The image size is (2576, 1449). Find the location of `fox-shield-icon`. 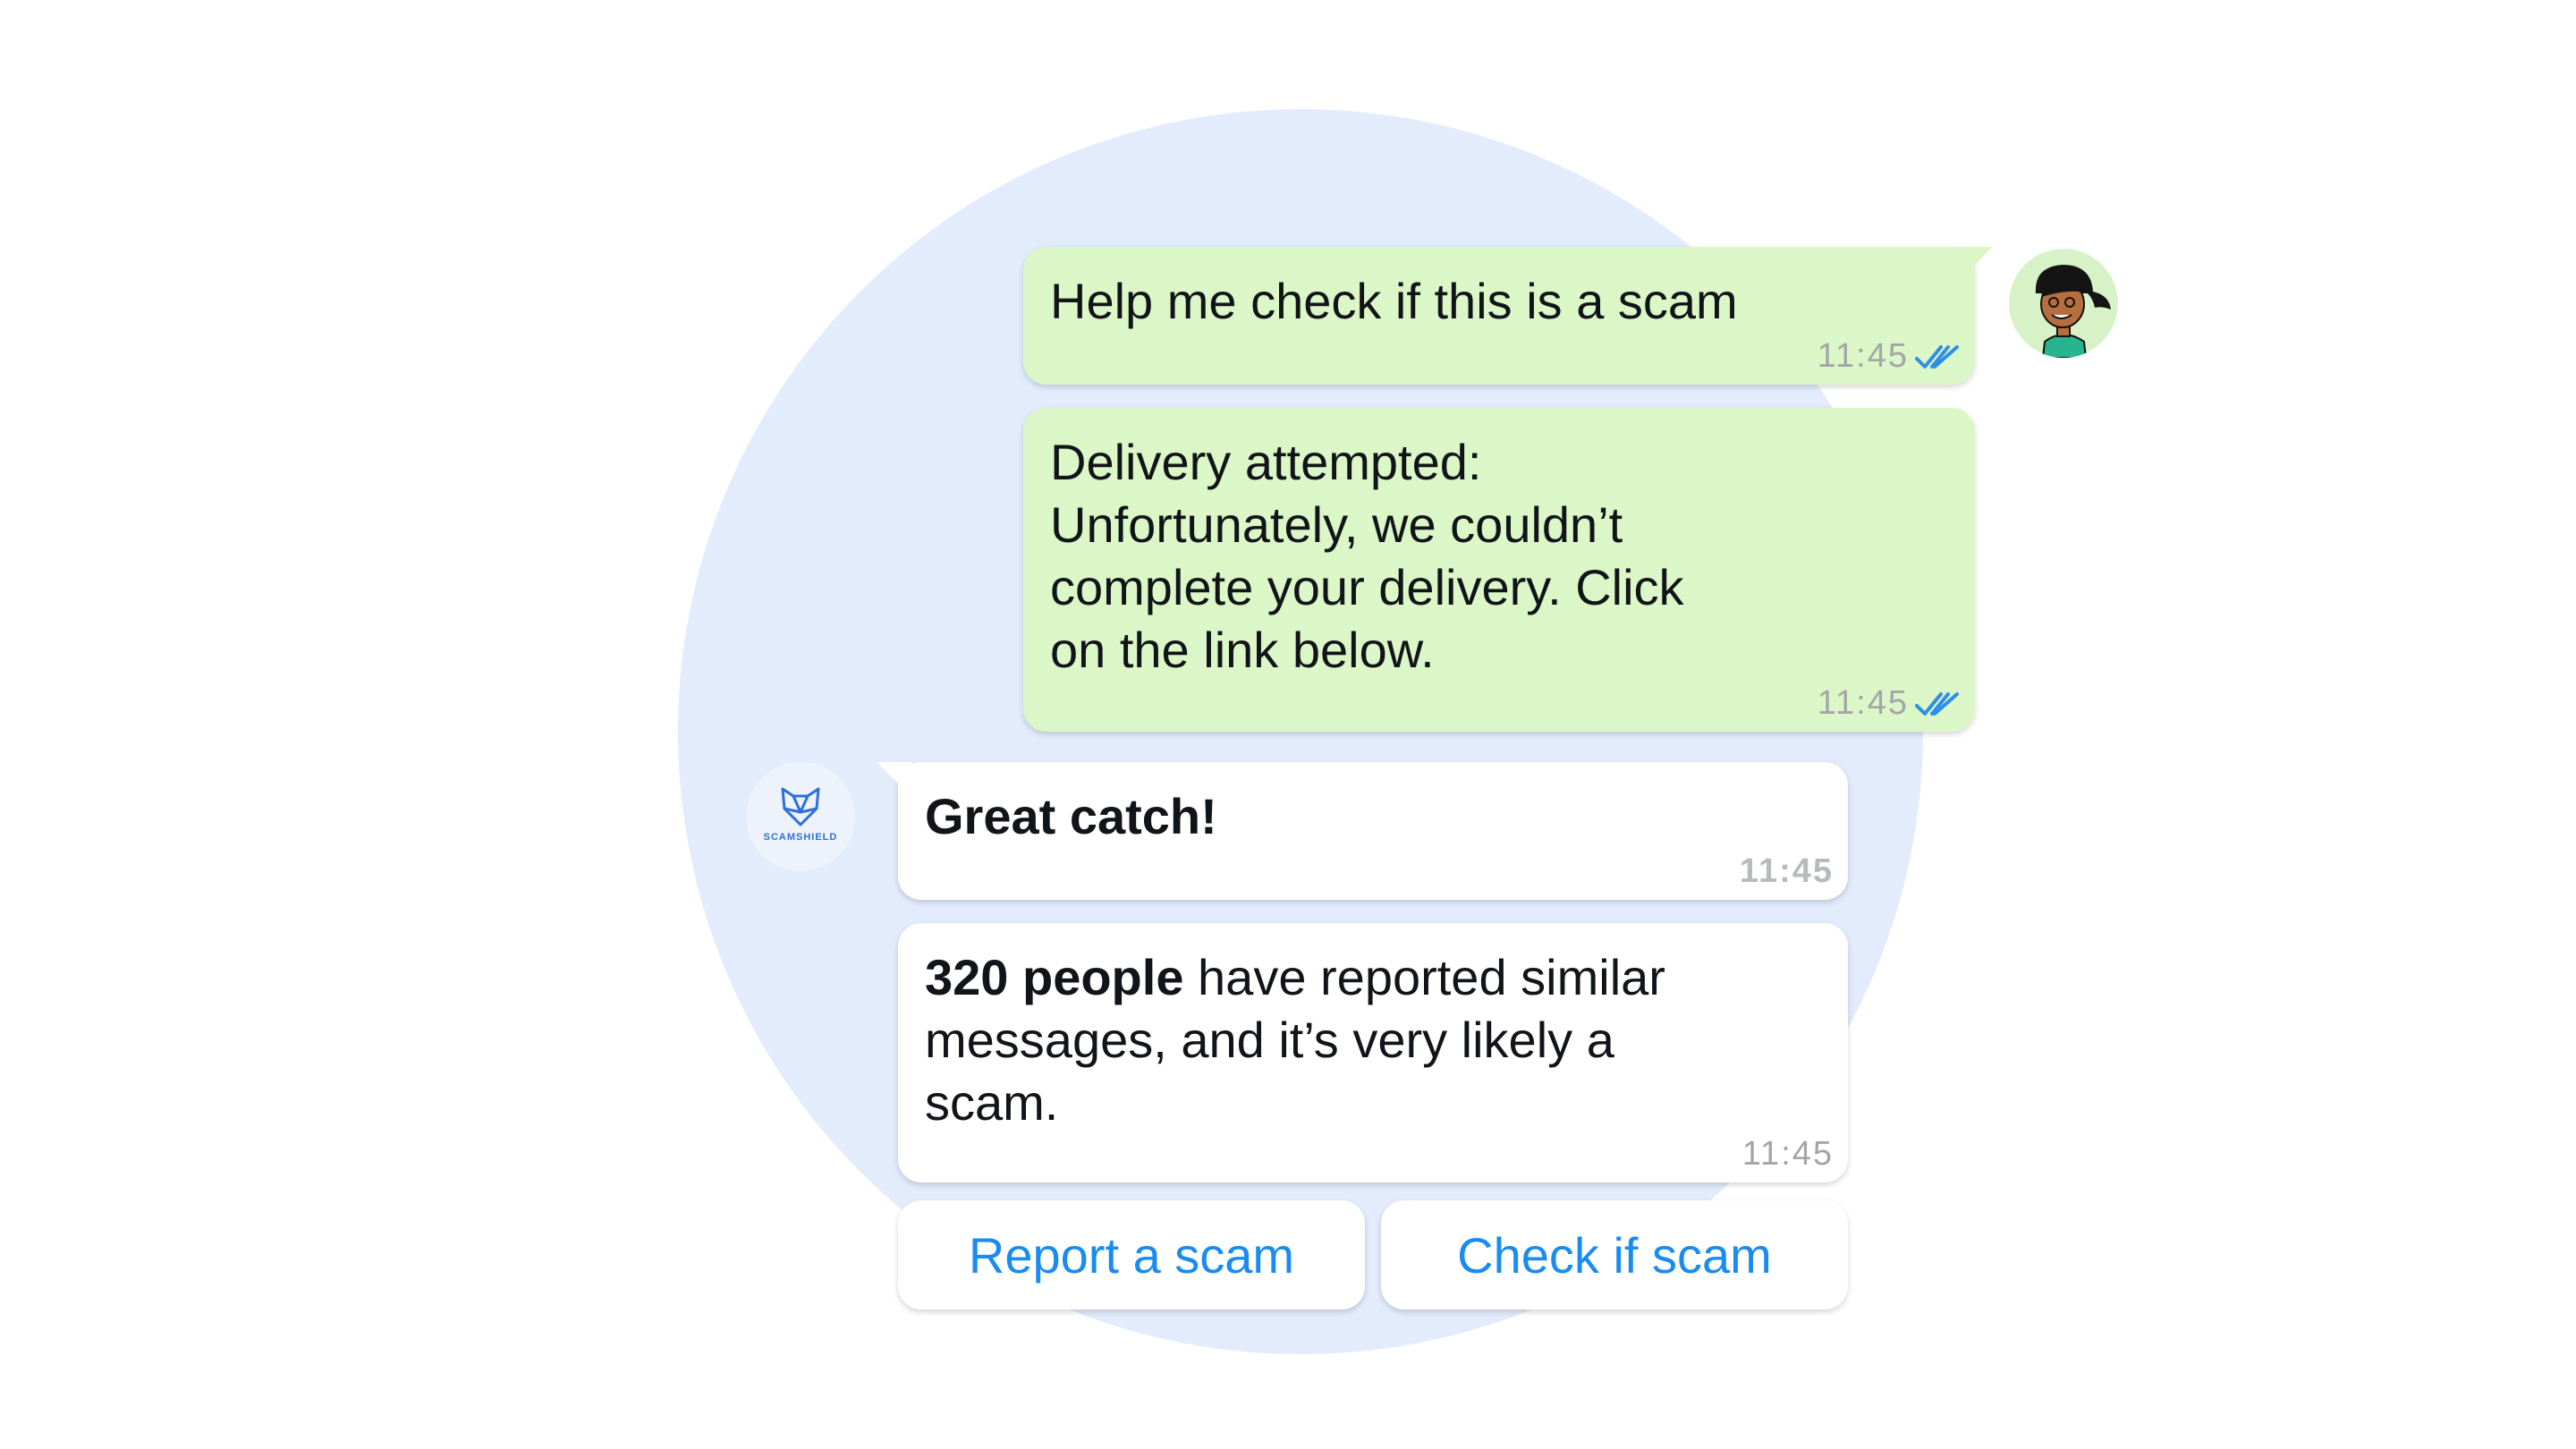

fox-shield-icon is located at coordinates (800, 806).